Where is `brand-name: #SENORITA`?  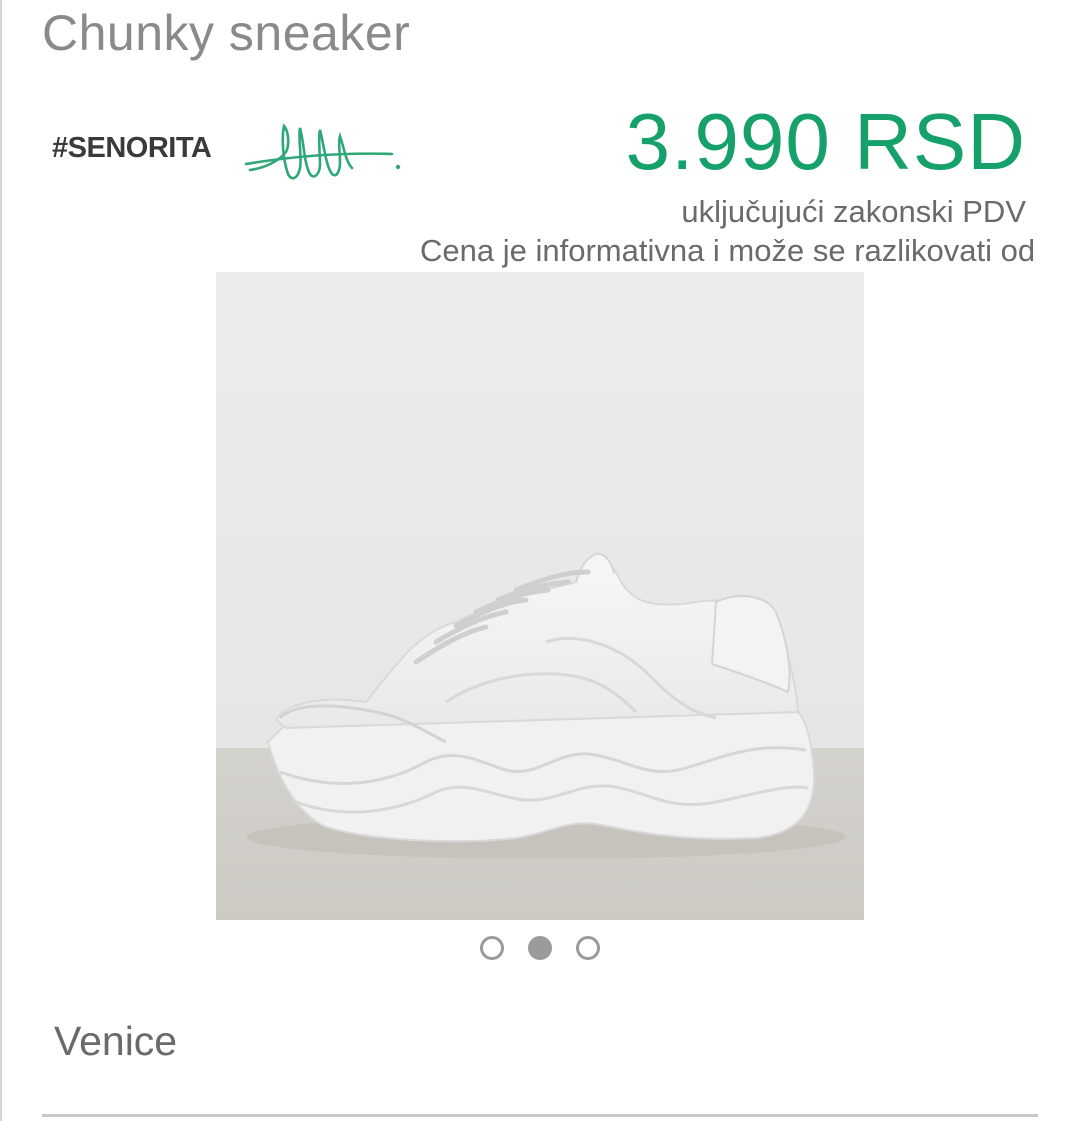 brand-name: #SENORITA is located at coordinates (132, 148).